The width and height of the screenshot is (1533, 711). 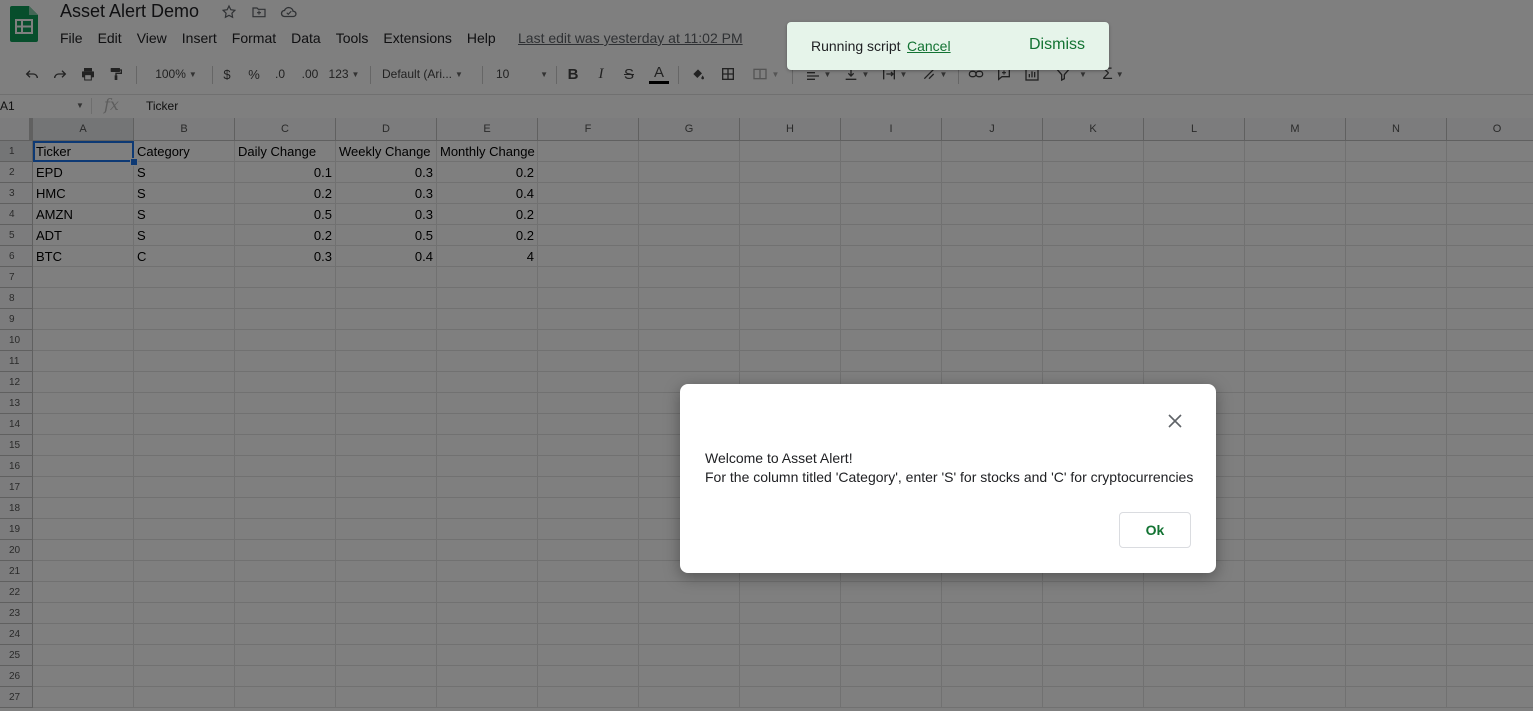 I want to click on toast-message: Running script, so click(x=856, y=46).